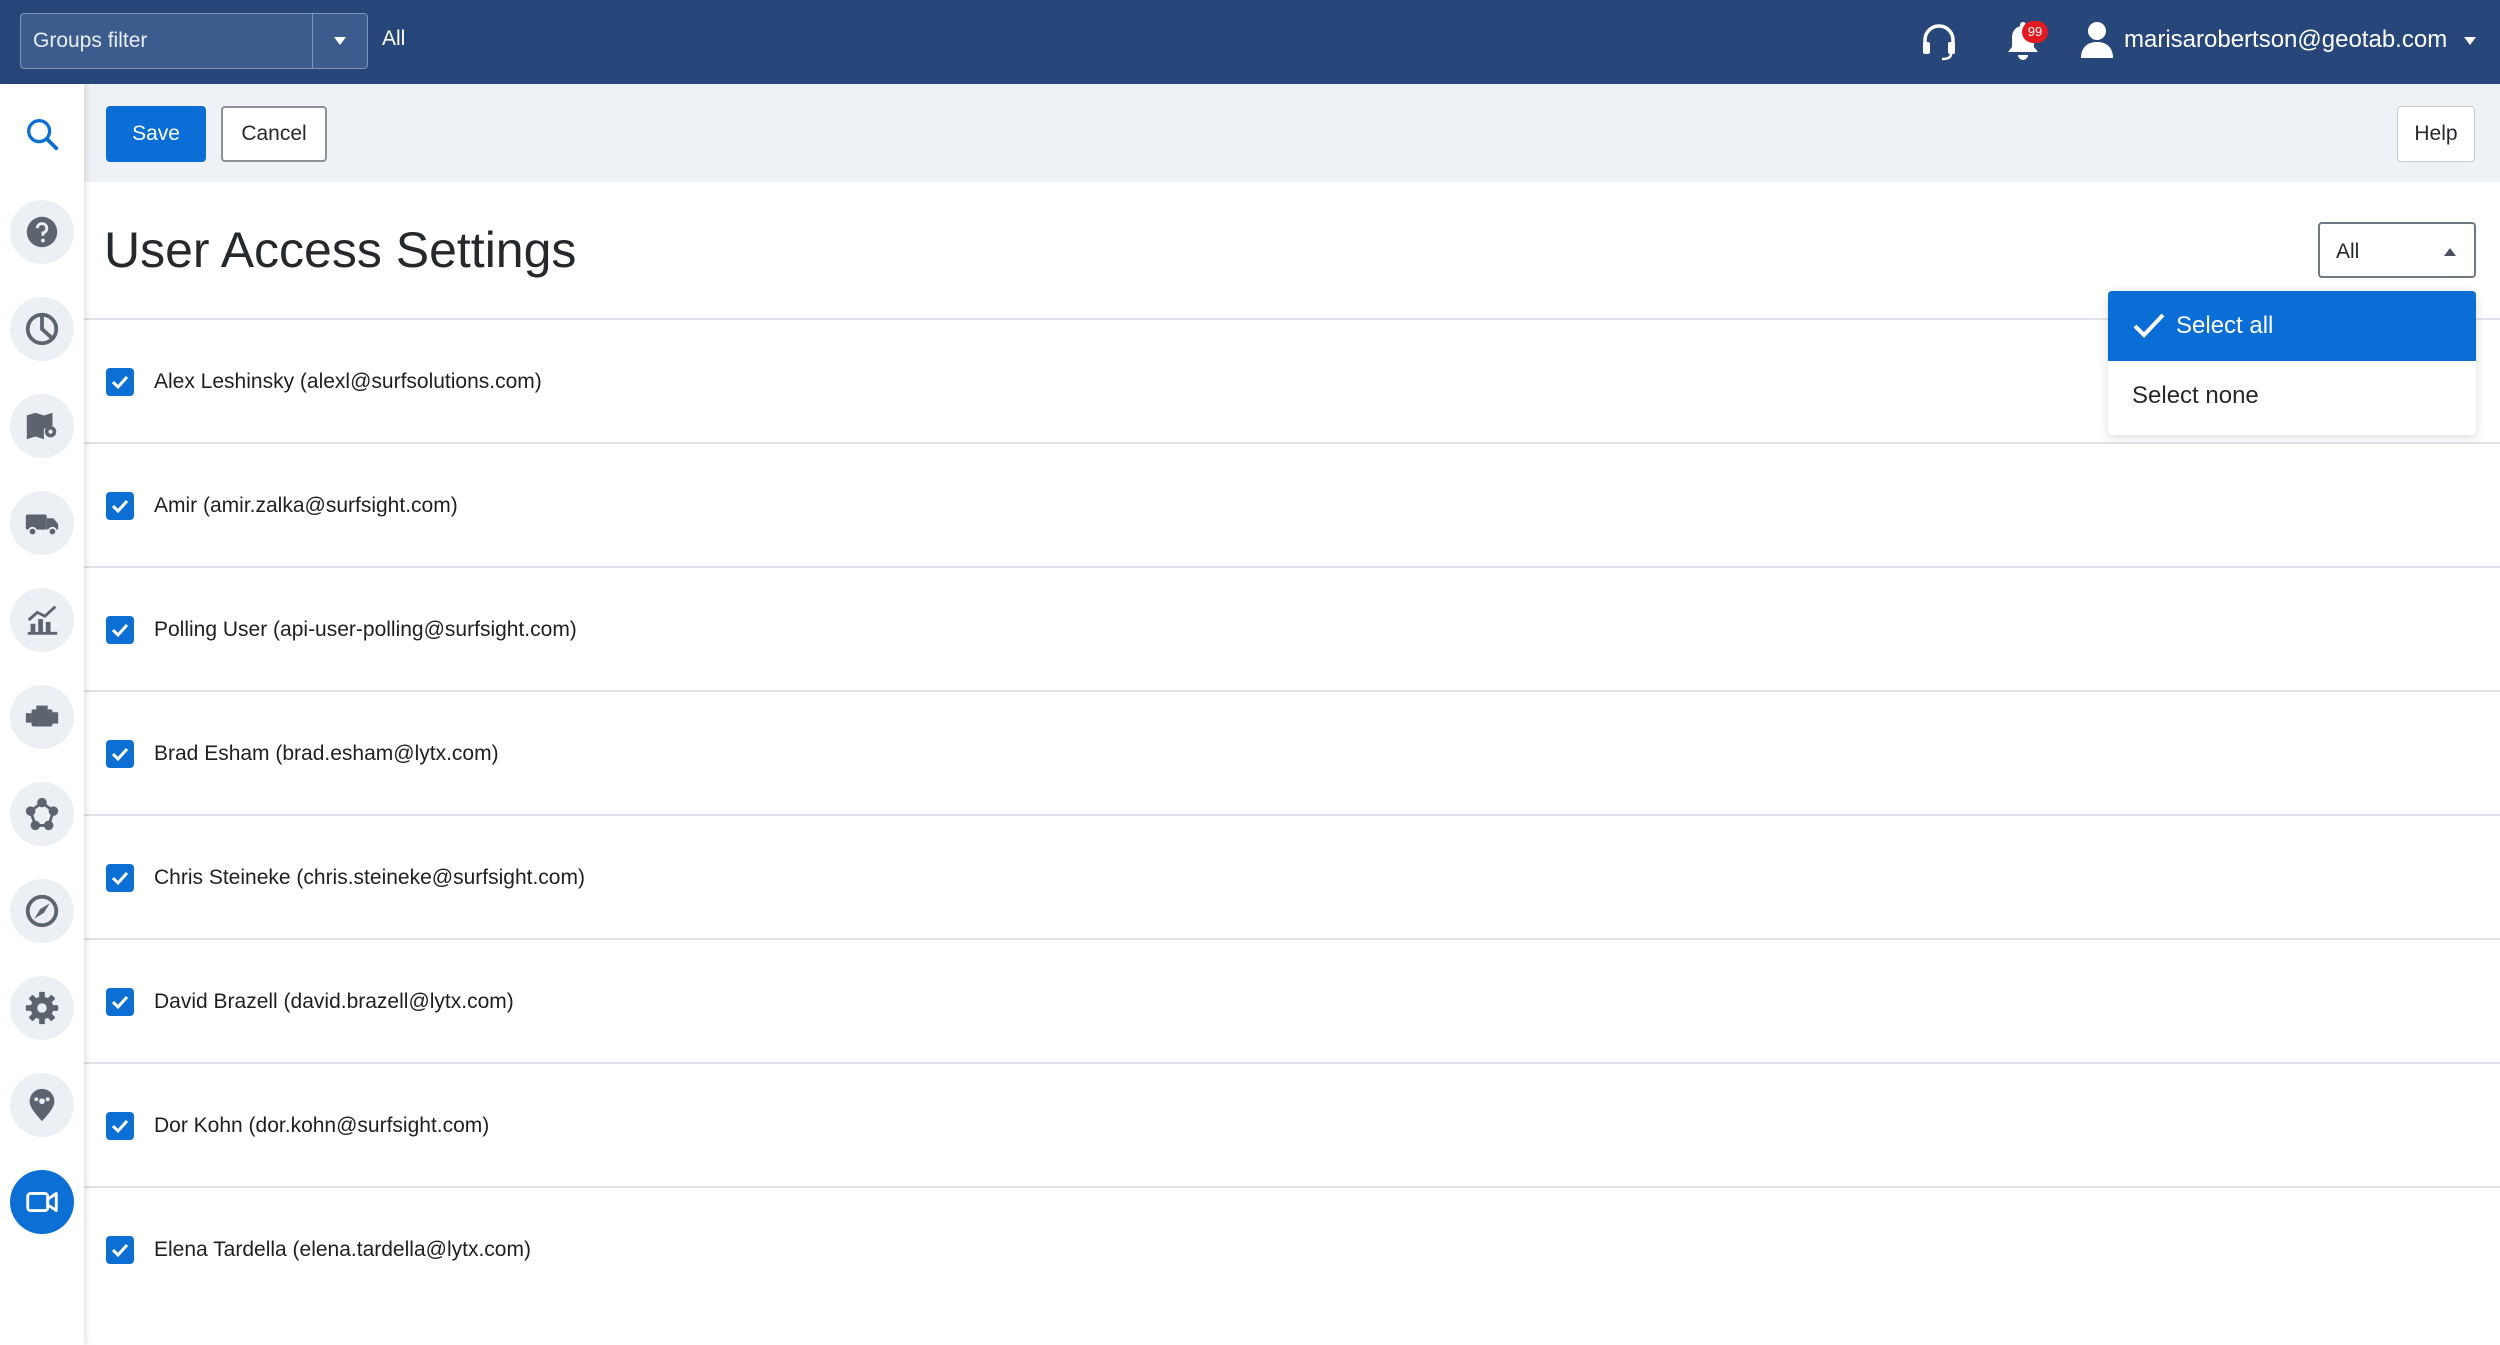  What do you see at coordinates (326, 753) in the screenshot?
I see `user-label: Brad Esham (brad.esham@lytx.com)` at bounding box center [326, 753].